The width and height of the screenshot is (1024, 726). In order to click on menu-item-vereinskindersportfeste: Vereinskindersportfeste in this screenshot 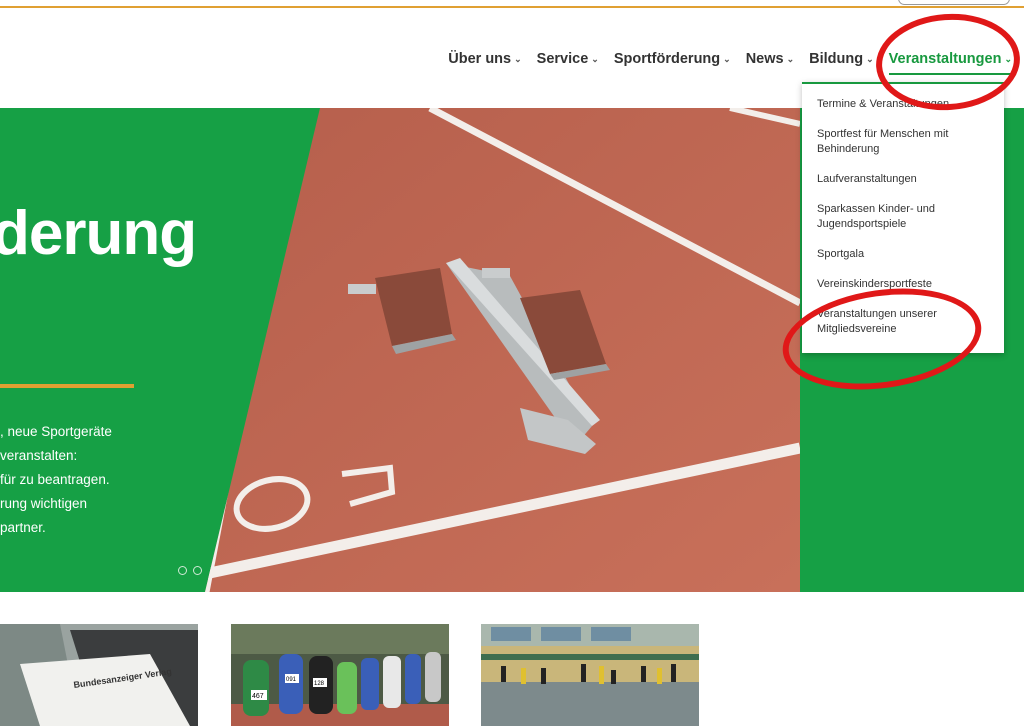, I will do `click(903, 284)`.